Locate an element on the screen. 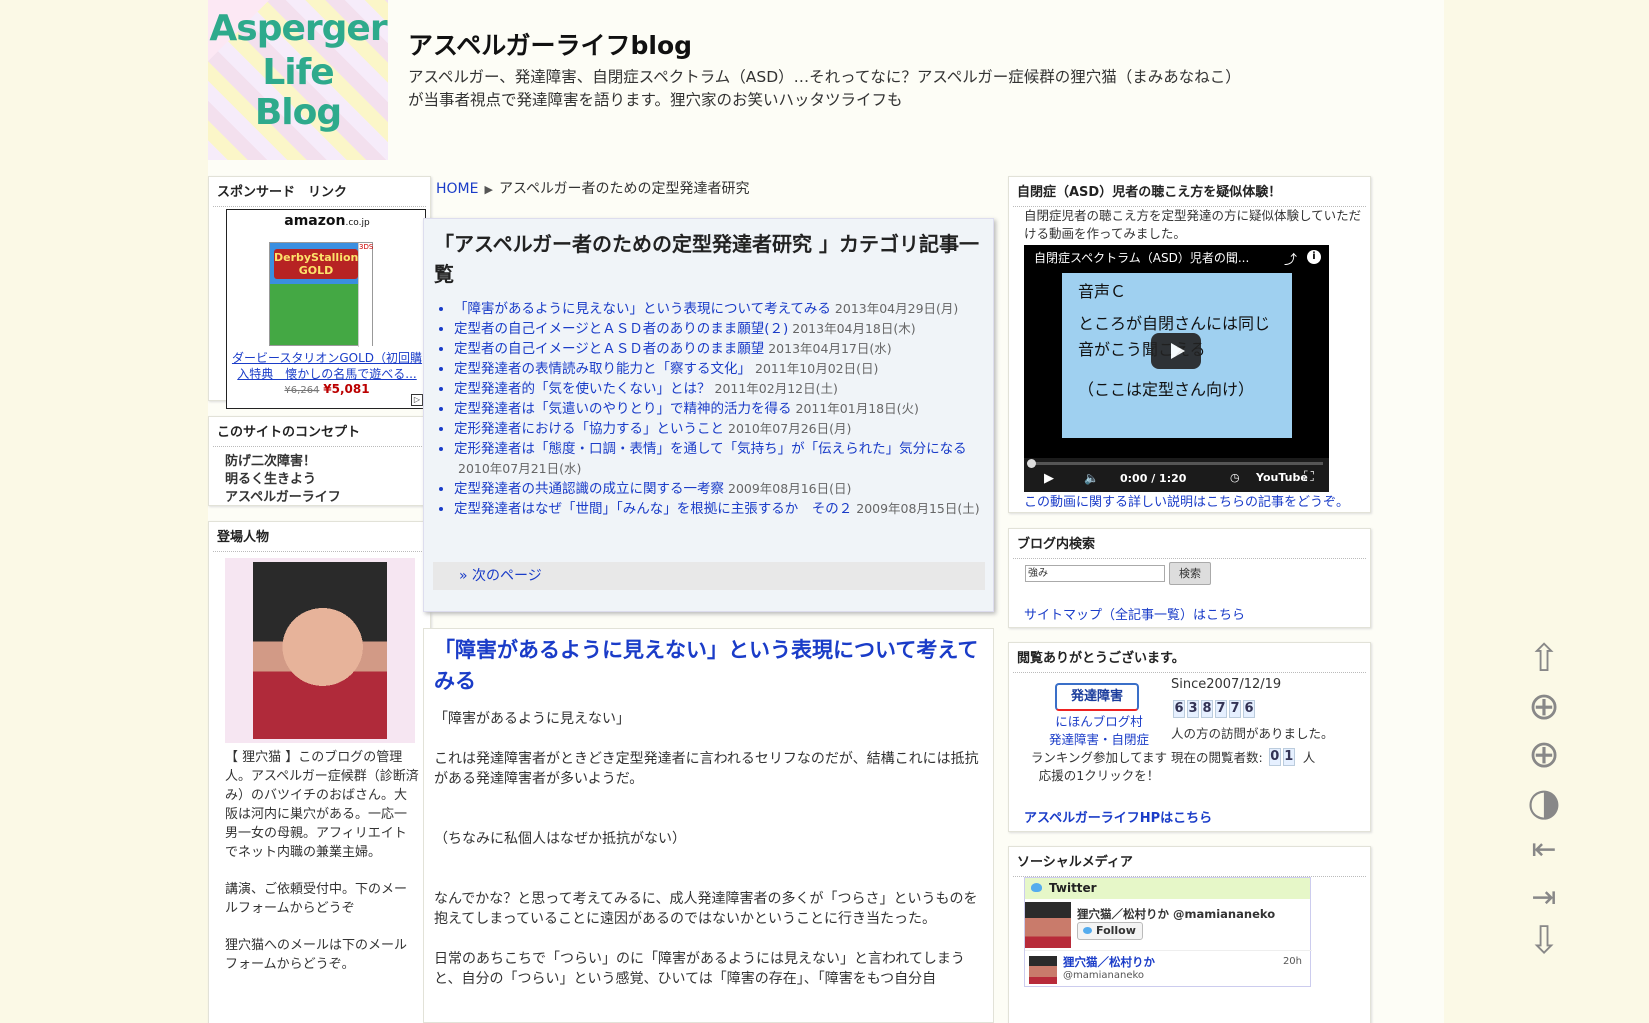  article-link: 定型発達者はなぜ「世間」「みんな」を根拠に主張するか その２ is located at coordinates (653, 509).